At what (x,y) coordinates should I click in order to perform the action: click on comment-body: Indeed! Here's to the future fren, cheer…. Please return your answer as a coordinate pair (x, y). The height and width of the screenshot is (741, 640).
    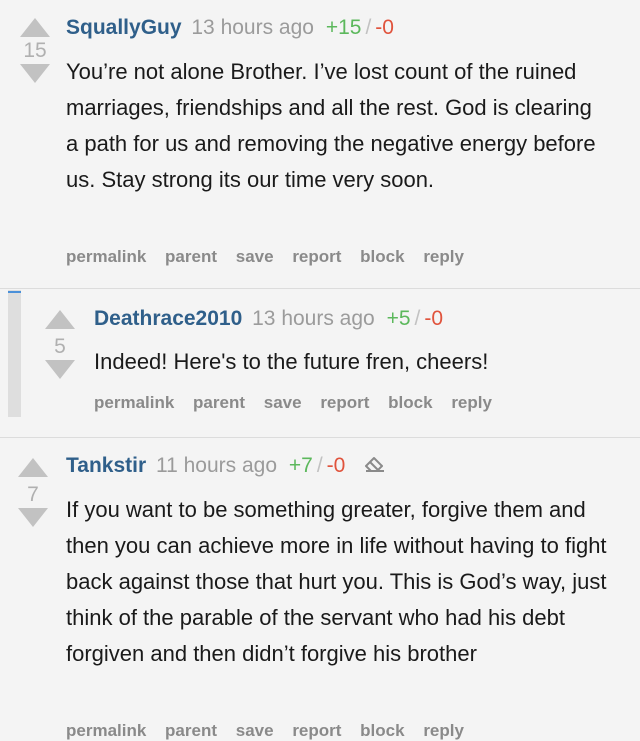
    Looking at the image, I should click on (291, 361).